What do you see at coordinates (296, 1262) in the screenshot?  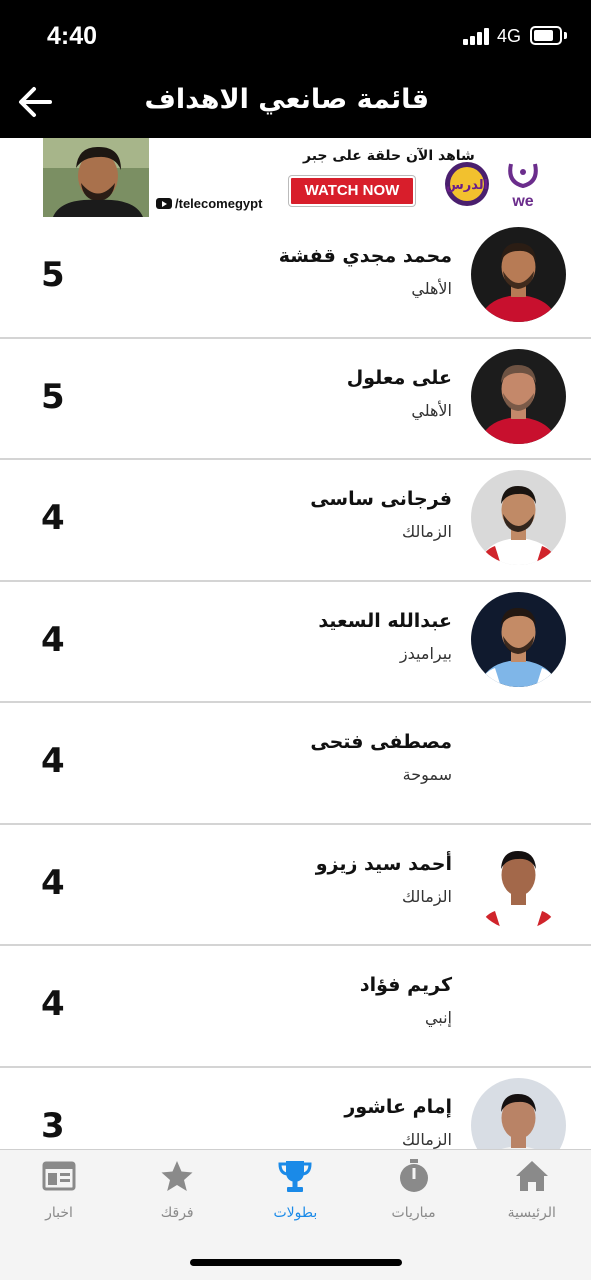 I see `home-indicator` at bounding box center [296, 1262].